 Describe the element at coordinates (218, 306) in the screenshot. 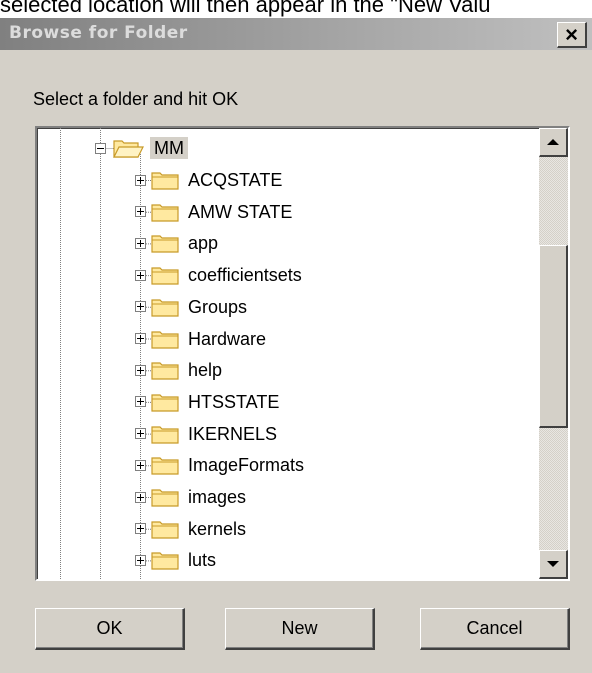

I see `tree-item-label: Groups` at that location.